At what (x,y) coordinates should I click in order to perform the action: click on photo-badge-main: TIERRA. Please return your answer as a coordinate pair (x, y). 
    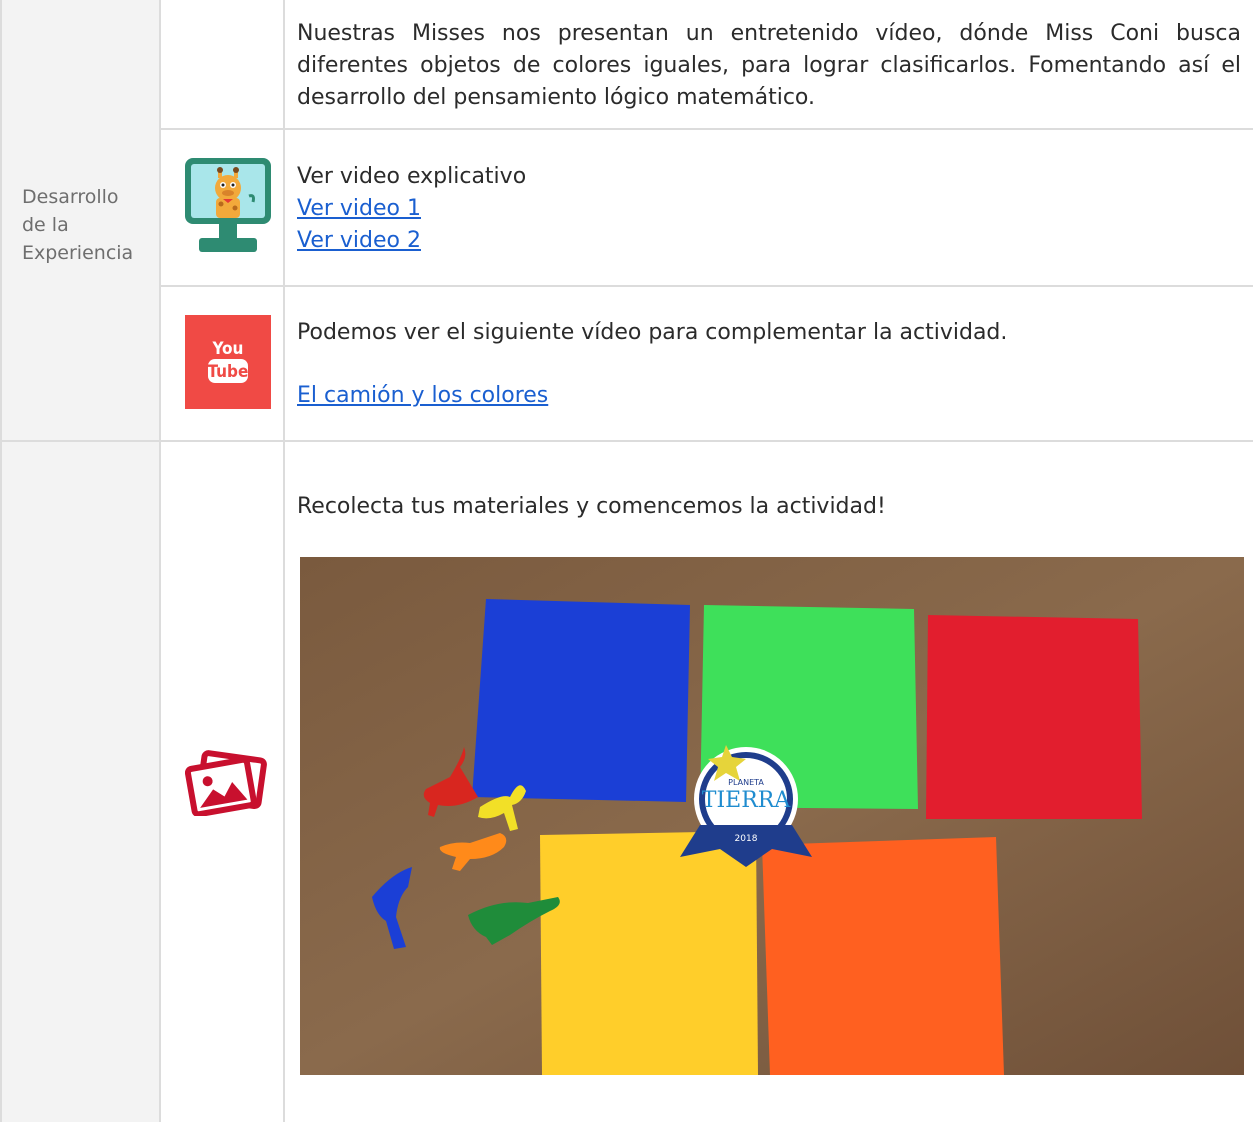
    Looking at the image, I should click on (747, 800).